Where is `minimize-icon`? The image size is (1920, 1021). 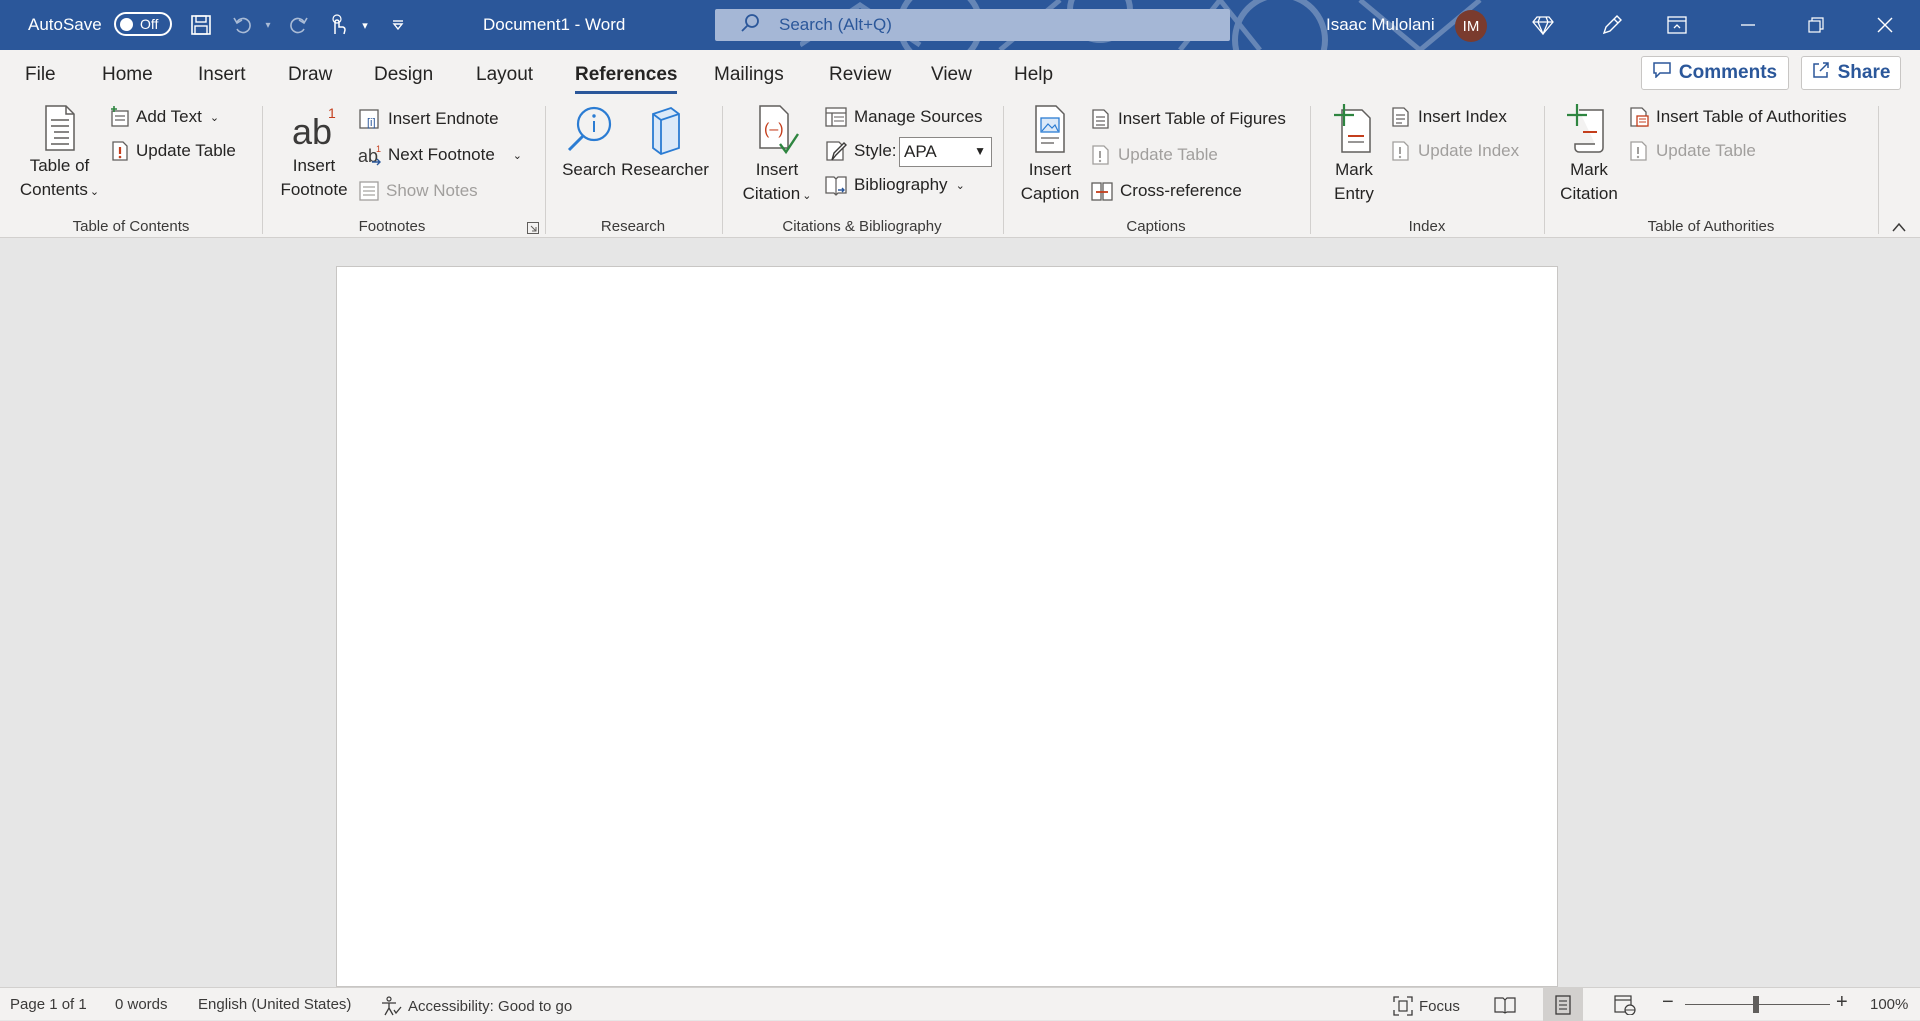 minimize-icon is located at coordinates (1748, 25).